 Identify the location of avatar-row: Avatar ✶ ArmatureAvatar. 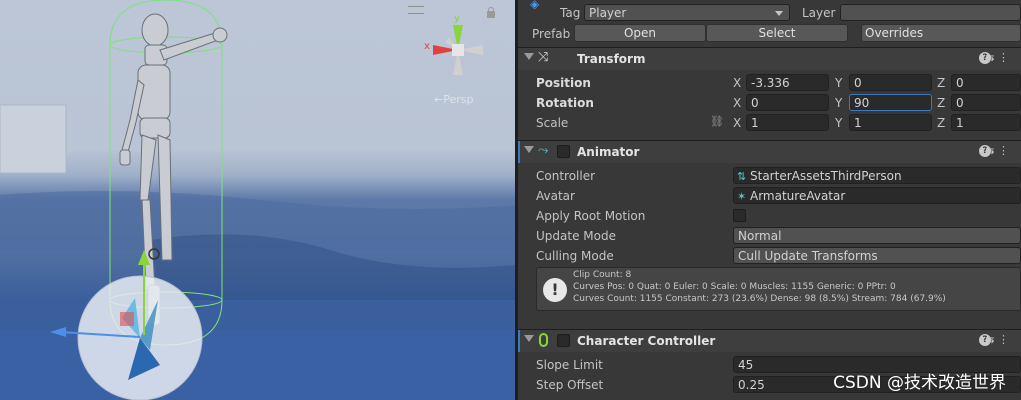
(769, 196).